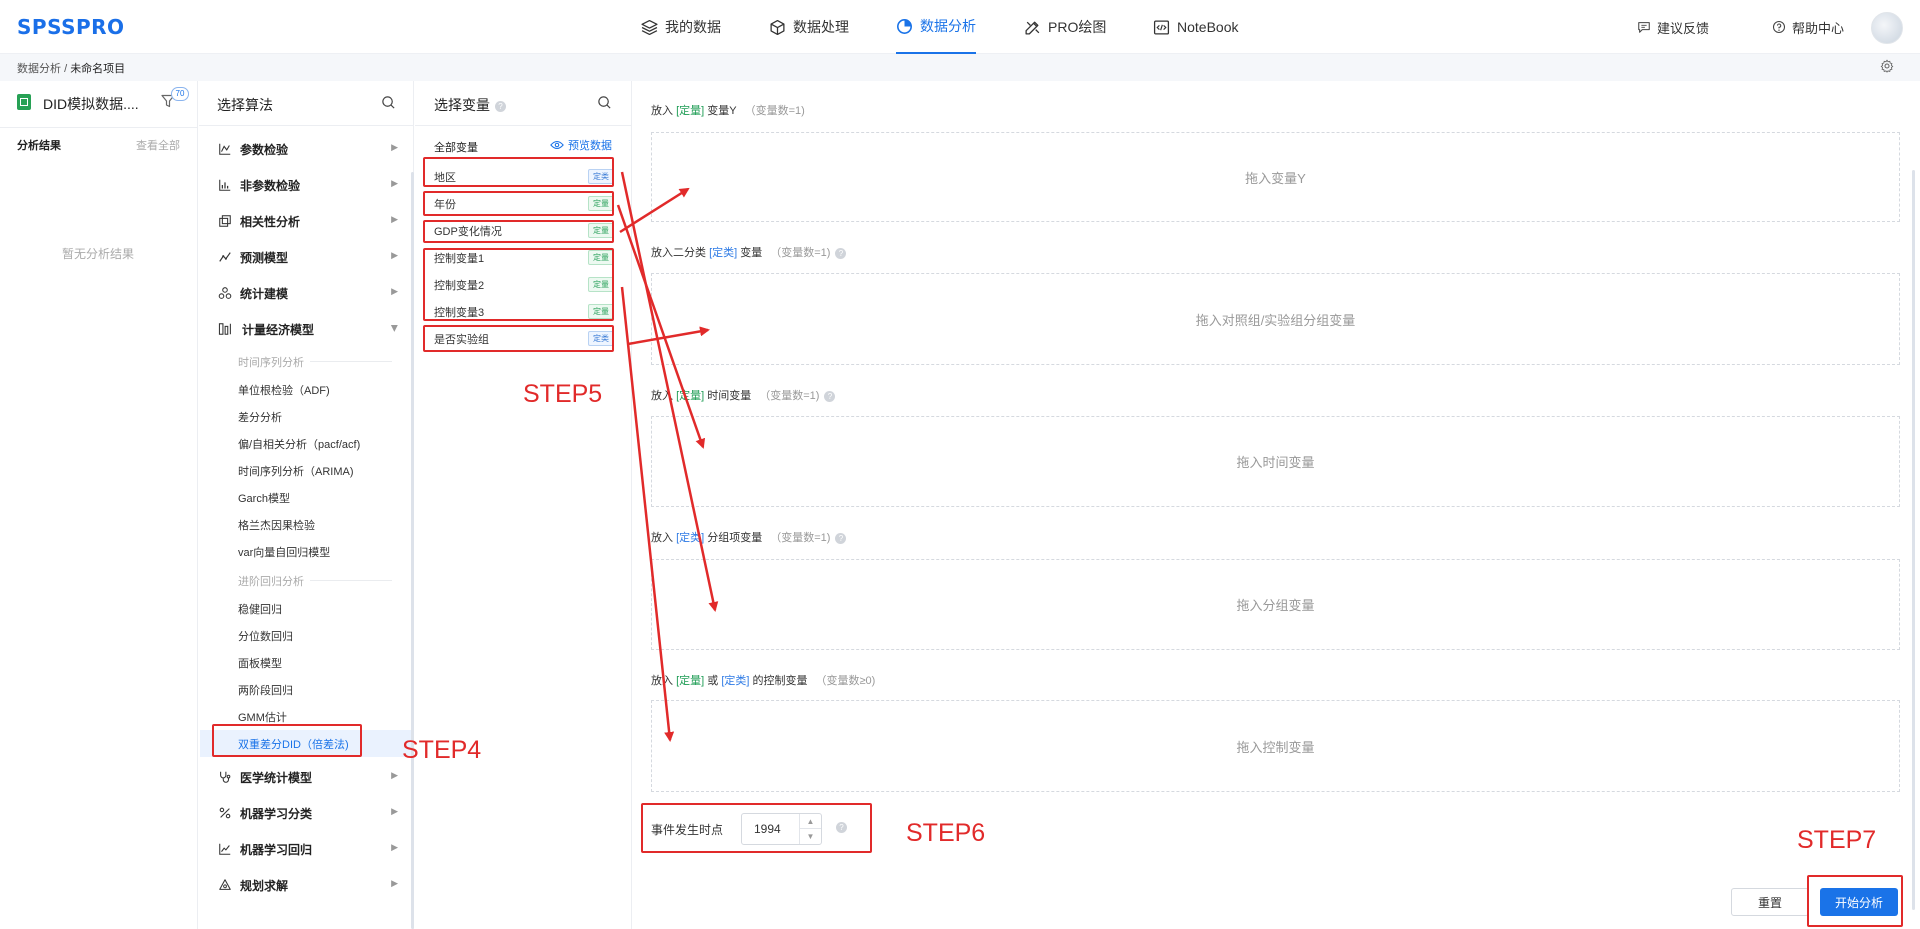  Describe the element at coordinates (308, 221) in the screenshot. I see `category-correlation: 相关性分析 ▶` at that location.